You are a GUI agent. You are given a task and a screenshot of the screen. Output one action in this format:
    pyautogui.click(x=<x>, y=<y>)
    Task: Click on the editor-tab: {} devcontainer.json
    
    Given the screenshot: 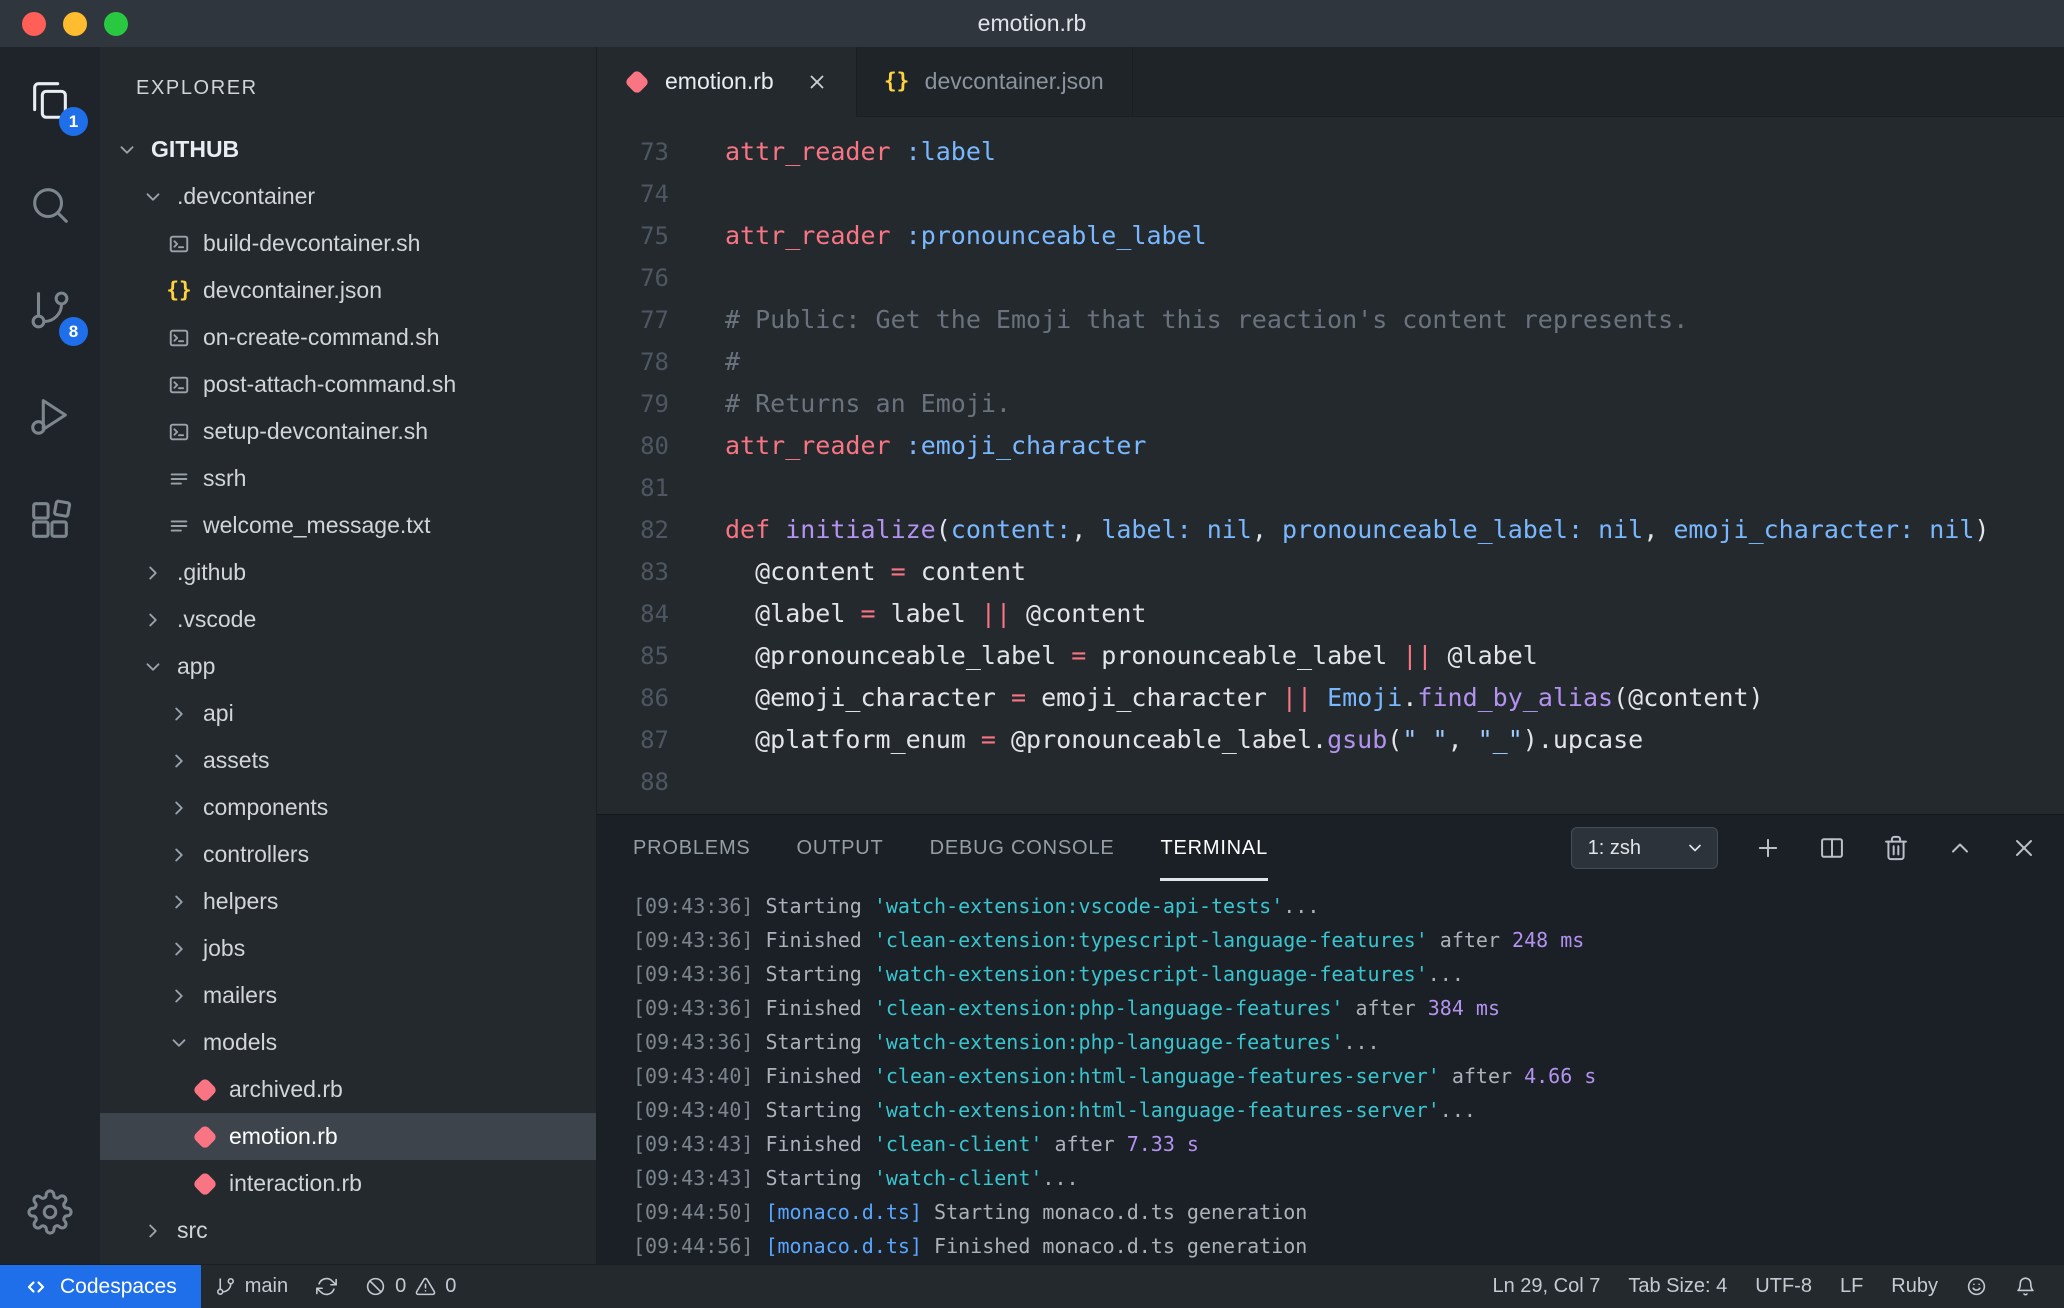 What is the action you would take?
    pyautogui.click(x=994, y=81)
    